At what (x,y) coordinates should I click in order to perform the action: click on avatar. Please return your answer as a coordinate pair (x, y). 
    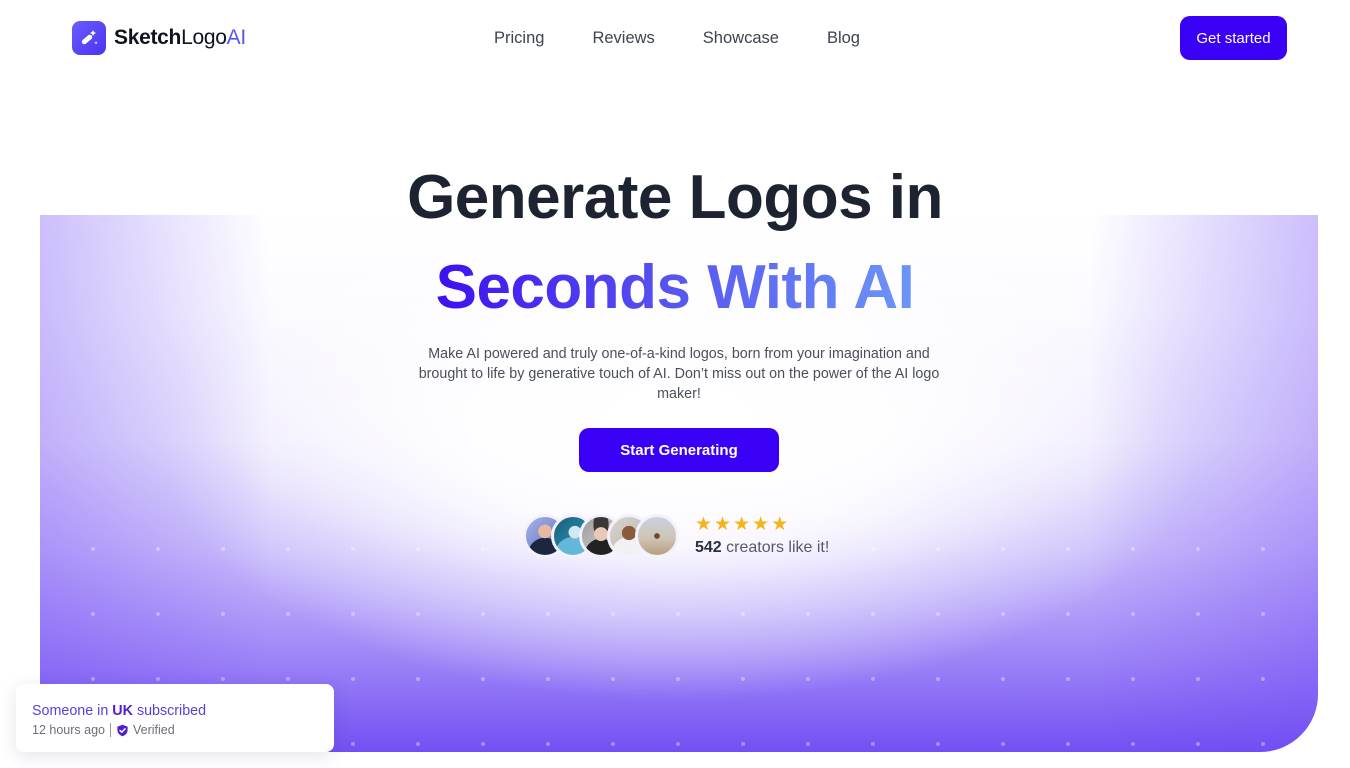
    Looking at the image, I should click on (657, 536).